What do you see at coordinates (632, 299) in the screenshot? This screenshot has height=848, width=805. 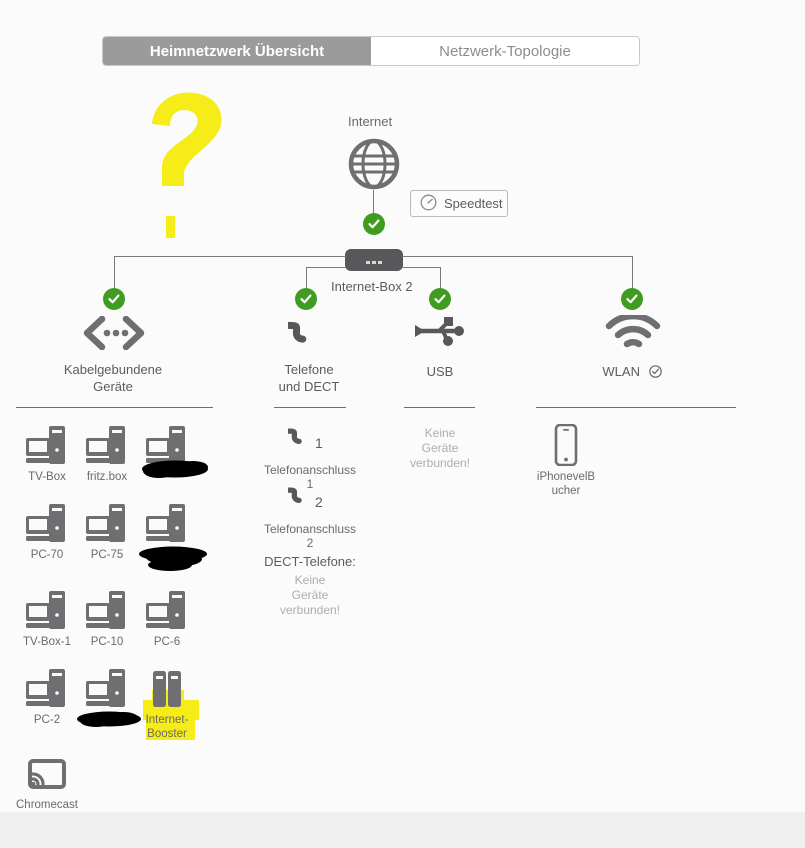 I see `status-badge-wlan` at bounding box center [632, 299].